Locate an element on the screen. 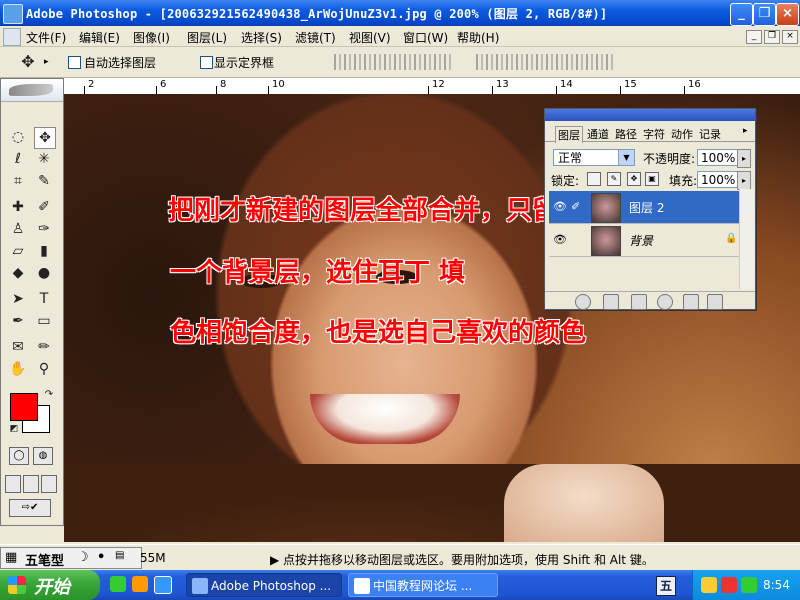 This screenshot has width=800, height=600. menu-window: 窗口(W) is located at coordinates (425, 37).